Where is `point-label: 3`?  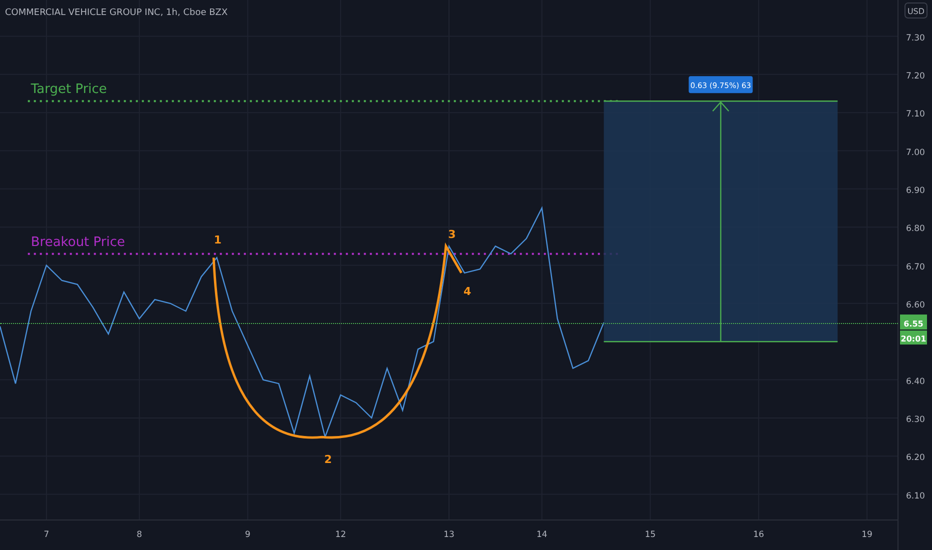 point-label: 3 is located at coordinates (452, 235).